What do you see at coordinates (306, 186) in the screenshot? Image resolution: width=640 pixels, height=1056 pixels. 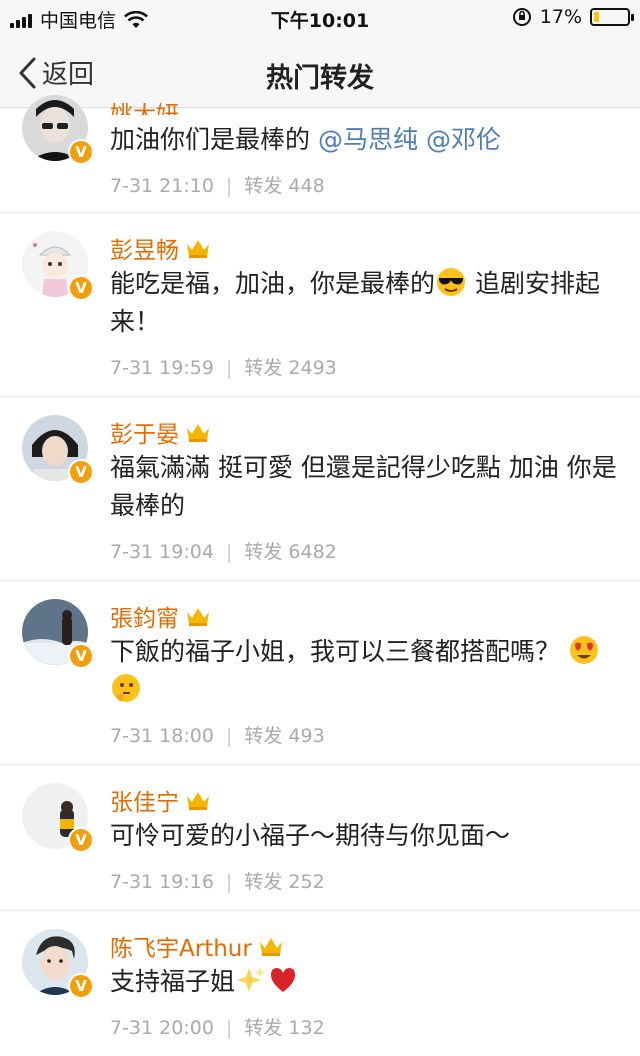 I see `repost-count: 448` at bounding box center [306, 186].